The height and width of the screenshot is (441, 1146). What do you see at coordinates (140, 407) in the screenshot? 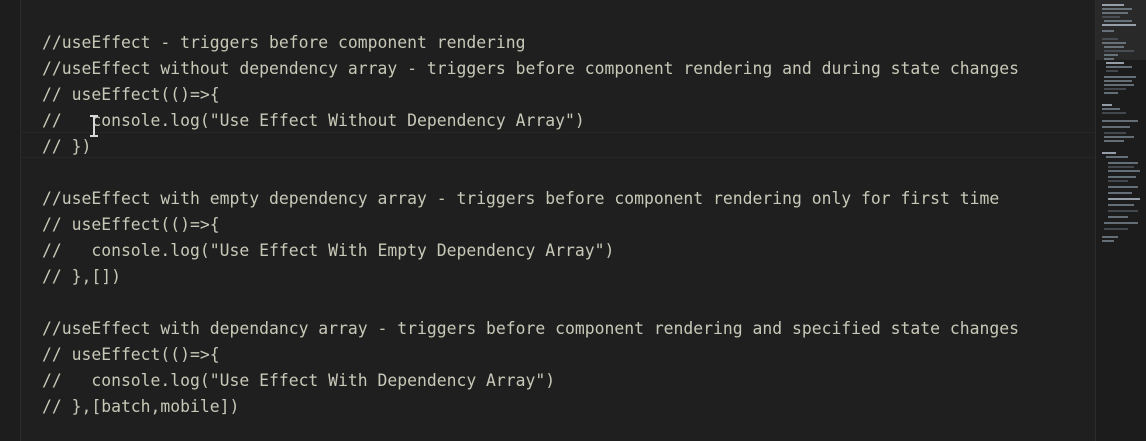
I see `code-line-15: // },[batch,mobile])` at bounding box center [140, 407].